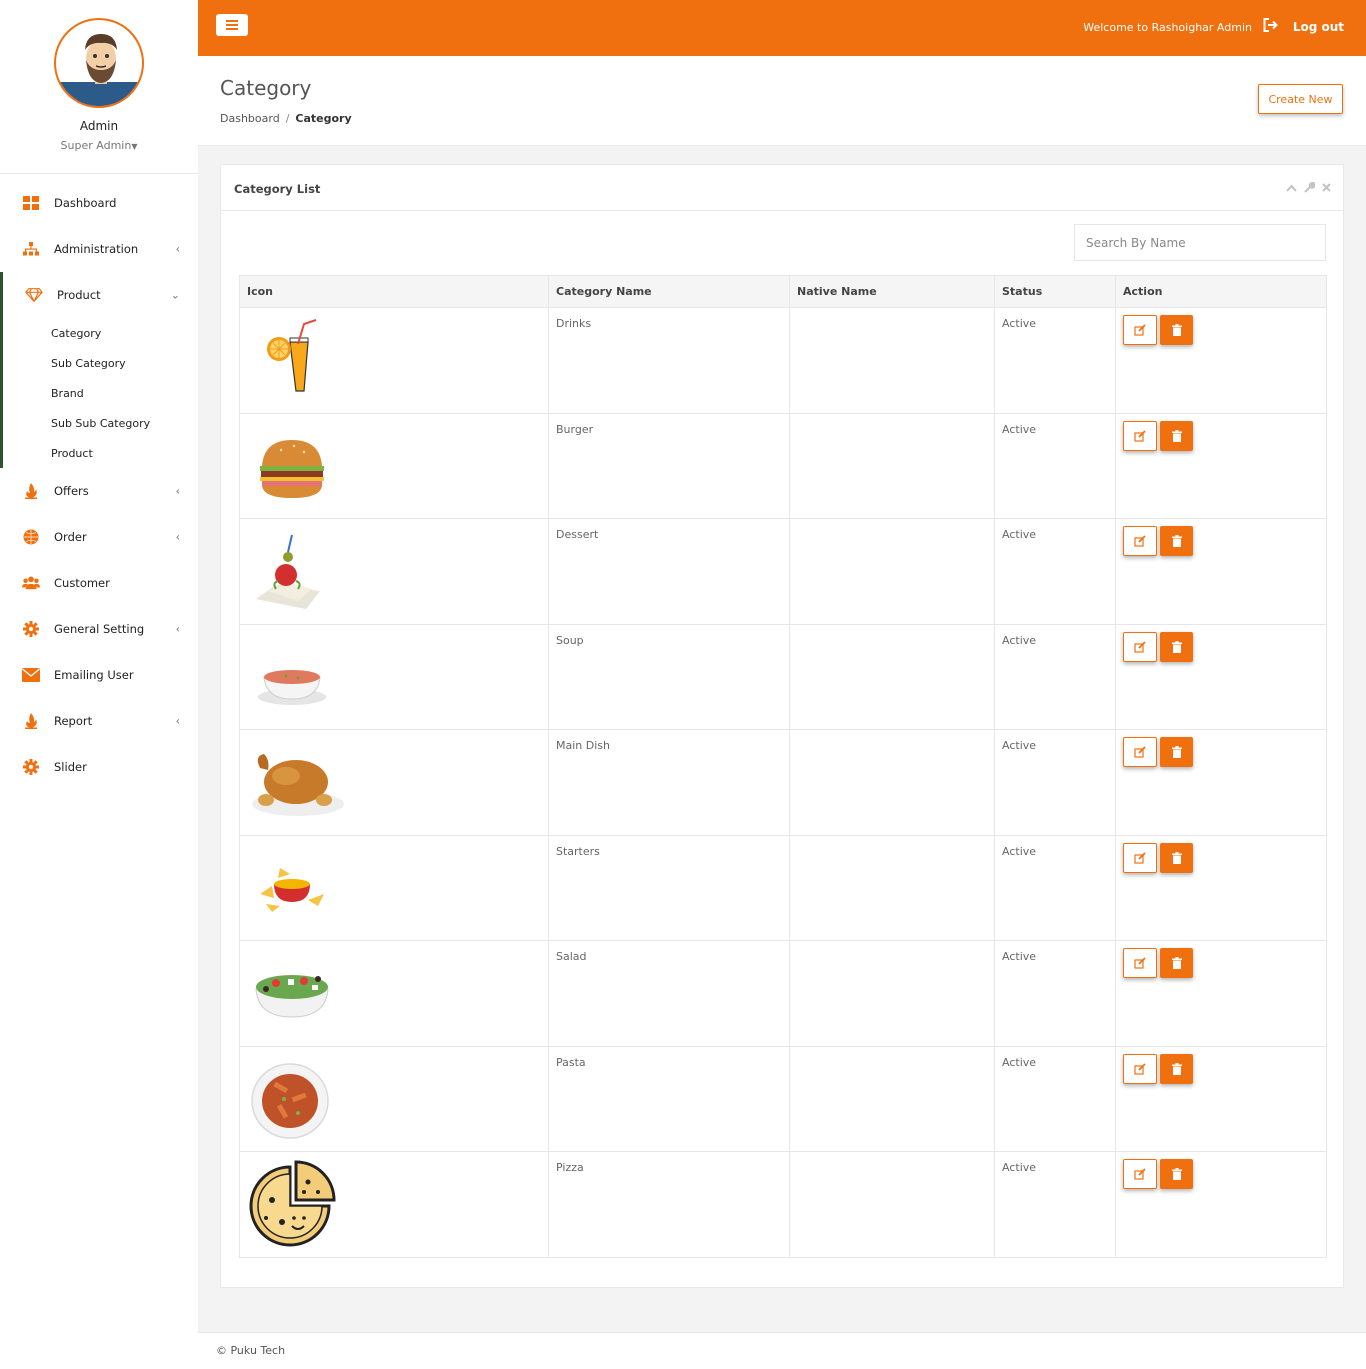 Image resolution: width=1366 pixels, height=1369 pixels. What do you see at coordinates (292, 687) in the screenshot?
I see `soup-image` at bounding box center [292, 687].